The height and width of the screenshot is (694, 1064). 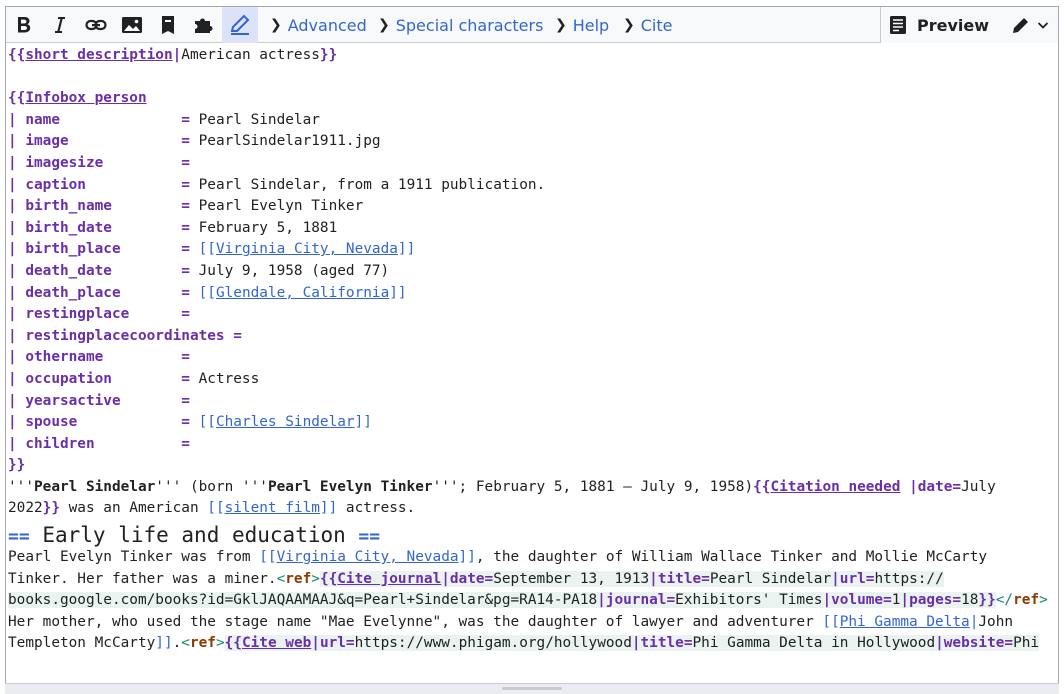 I want to click on pencil-icon, so click(x=240, y=24).